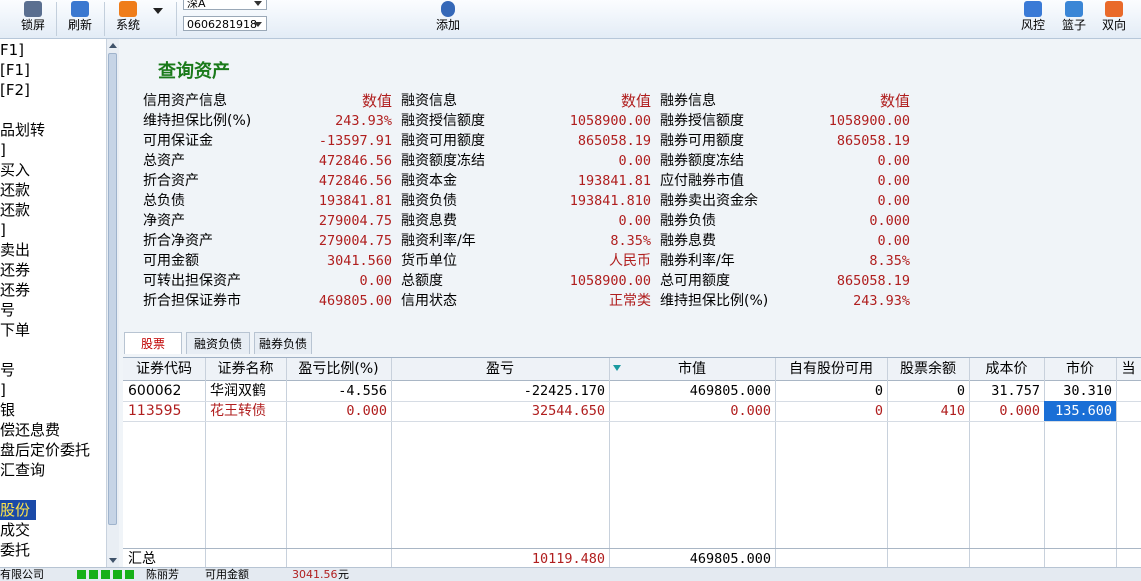 The image size is (1141, 581). What do you see at coordinates (338, 369) in the screenshot?
I see `column-header: 盈亏比例(%)` at bounding box center [338, 369].